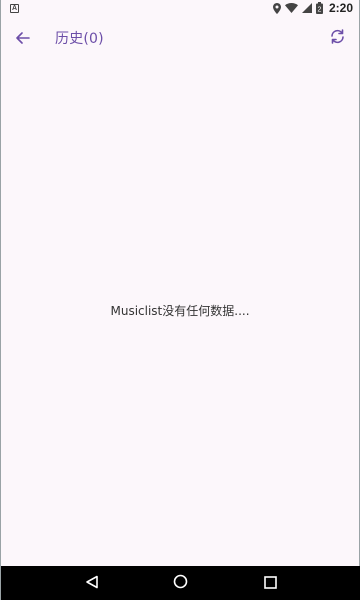 The height and width of the screenshot is (600, 360). Describe the element at coordinates (180, 38) in the screenshot. I see `app-bar: 历史(0)` at that location.